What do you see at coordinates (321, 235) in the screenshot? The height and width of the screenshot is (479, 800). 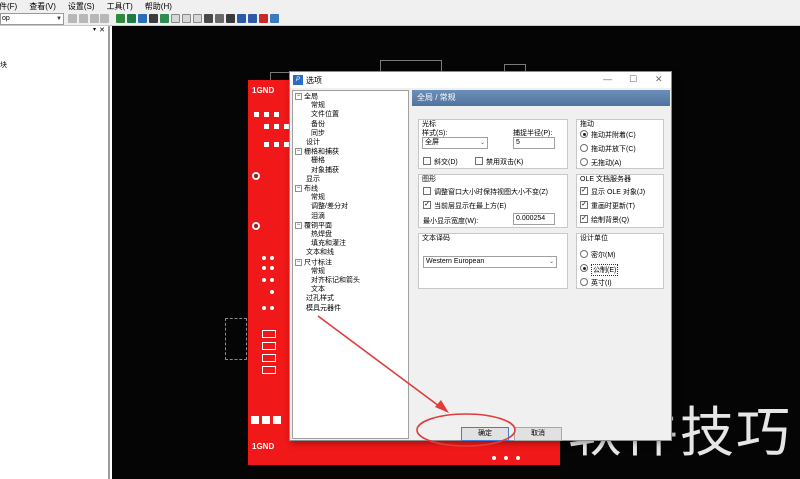 I see `tree-item: 热焊盘` at bounding box center [321, 235].